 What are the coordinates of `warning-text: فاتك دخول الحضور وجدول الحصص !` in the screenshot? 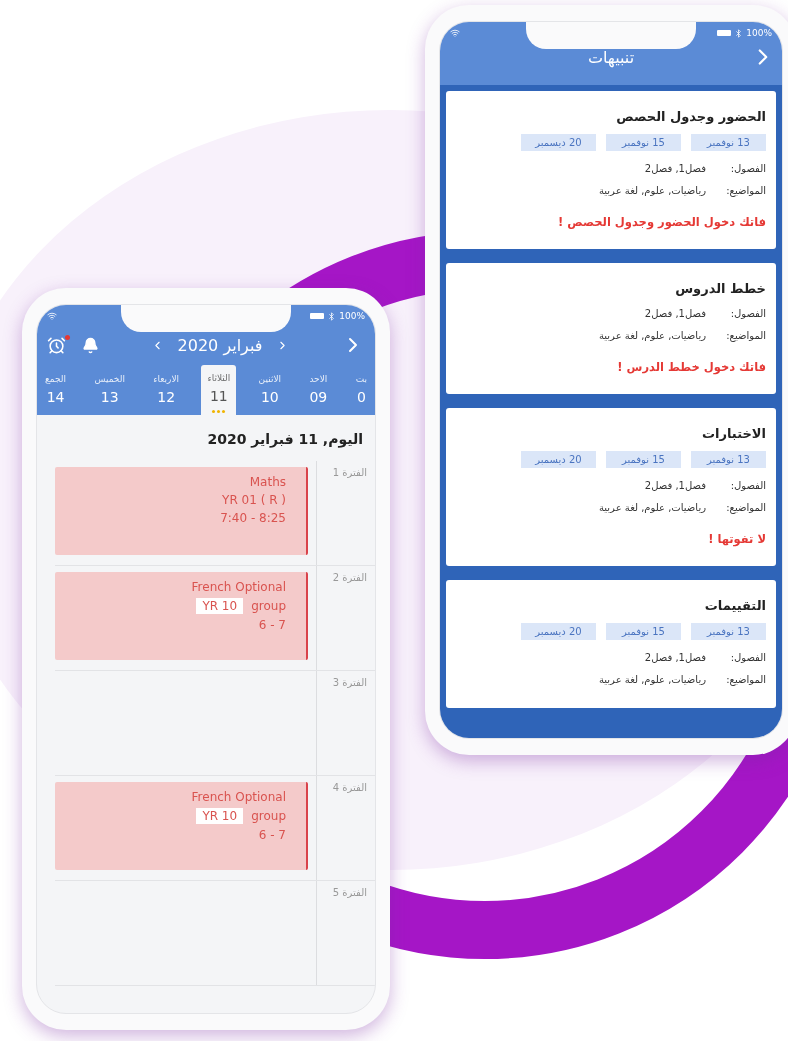 It's located at (661, 221).